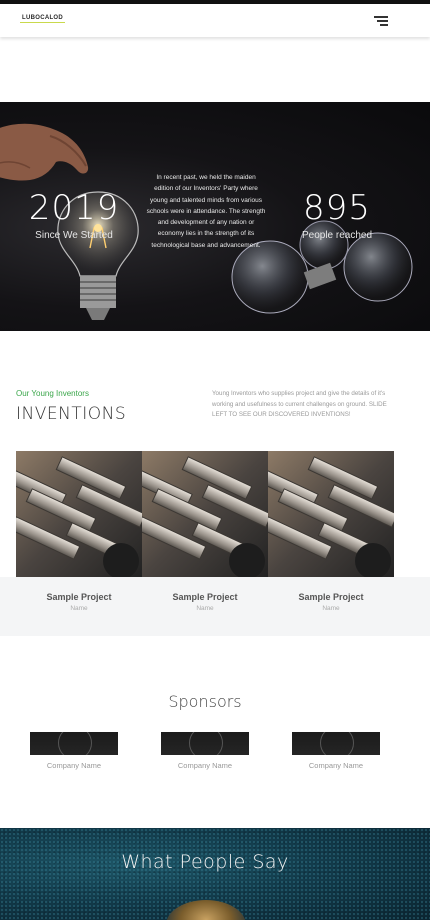 The width and height of the screenshot is (430, 920). What do you see at coordinates (215, 20) in the screenshot?
I see `navbar: LUBOCALOD` at bounding box center [215, 20].